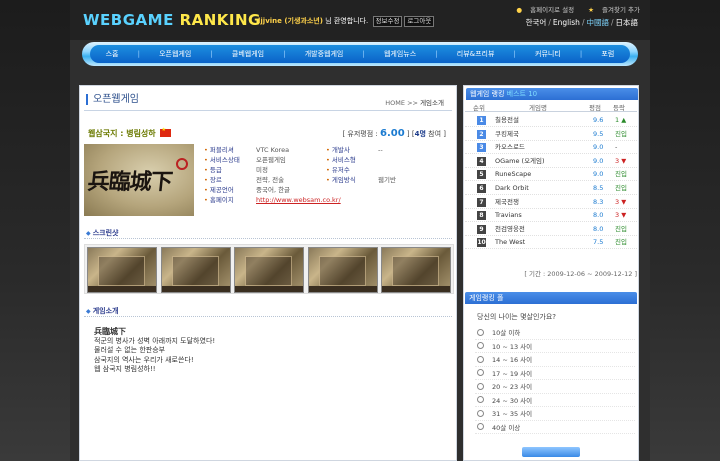  Describe the element at coordinates (536, 22) in the screenshot. I see `lang-korean: 한국어` at that location.